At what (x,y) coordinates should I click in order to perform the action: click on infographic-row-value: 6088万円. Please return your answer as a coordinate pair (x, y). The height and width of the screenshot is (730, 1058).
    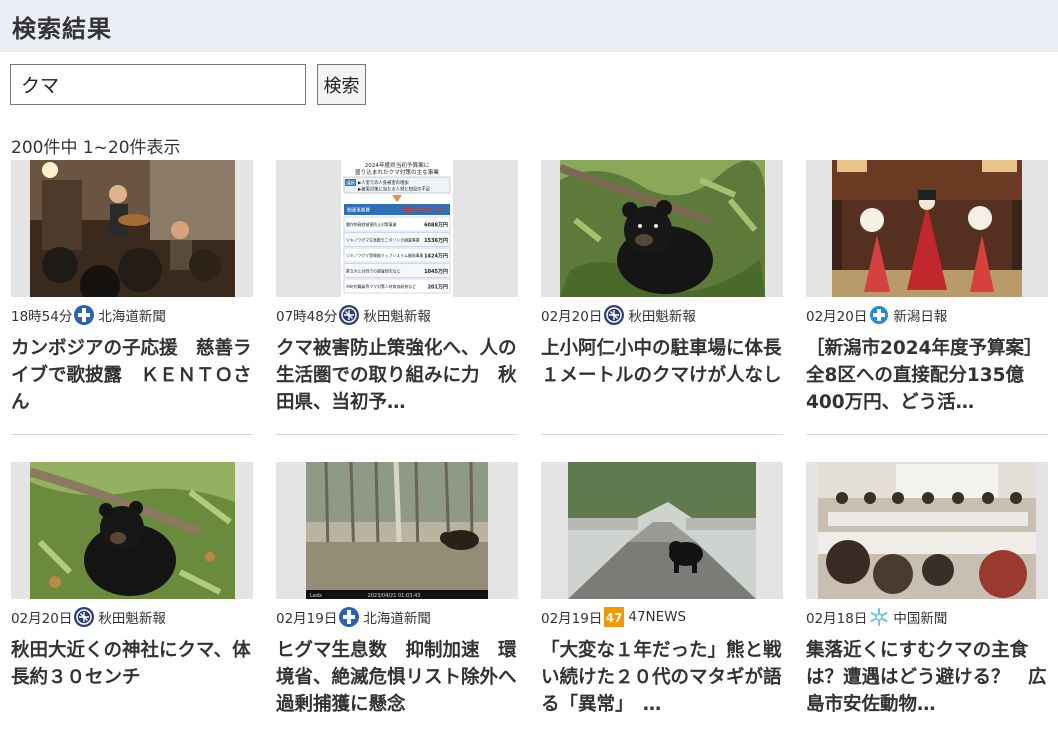
    Looking at the image, I should click on (436, 225).